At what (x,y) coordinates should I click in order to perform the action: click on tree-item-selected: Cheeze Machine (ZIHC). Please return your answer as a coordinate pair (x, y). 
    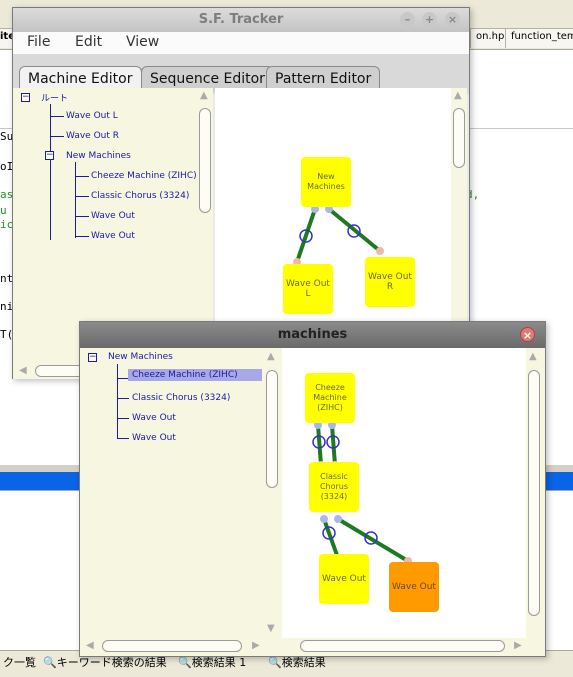
    Looking at the image, I should click on (195, 375).